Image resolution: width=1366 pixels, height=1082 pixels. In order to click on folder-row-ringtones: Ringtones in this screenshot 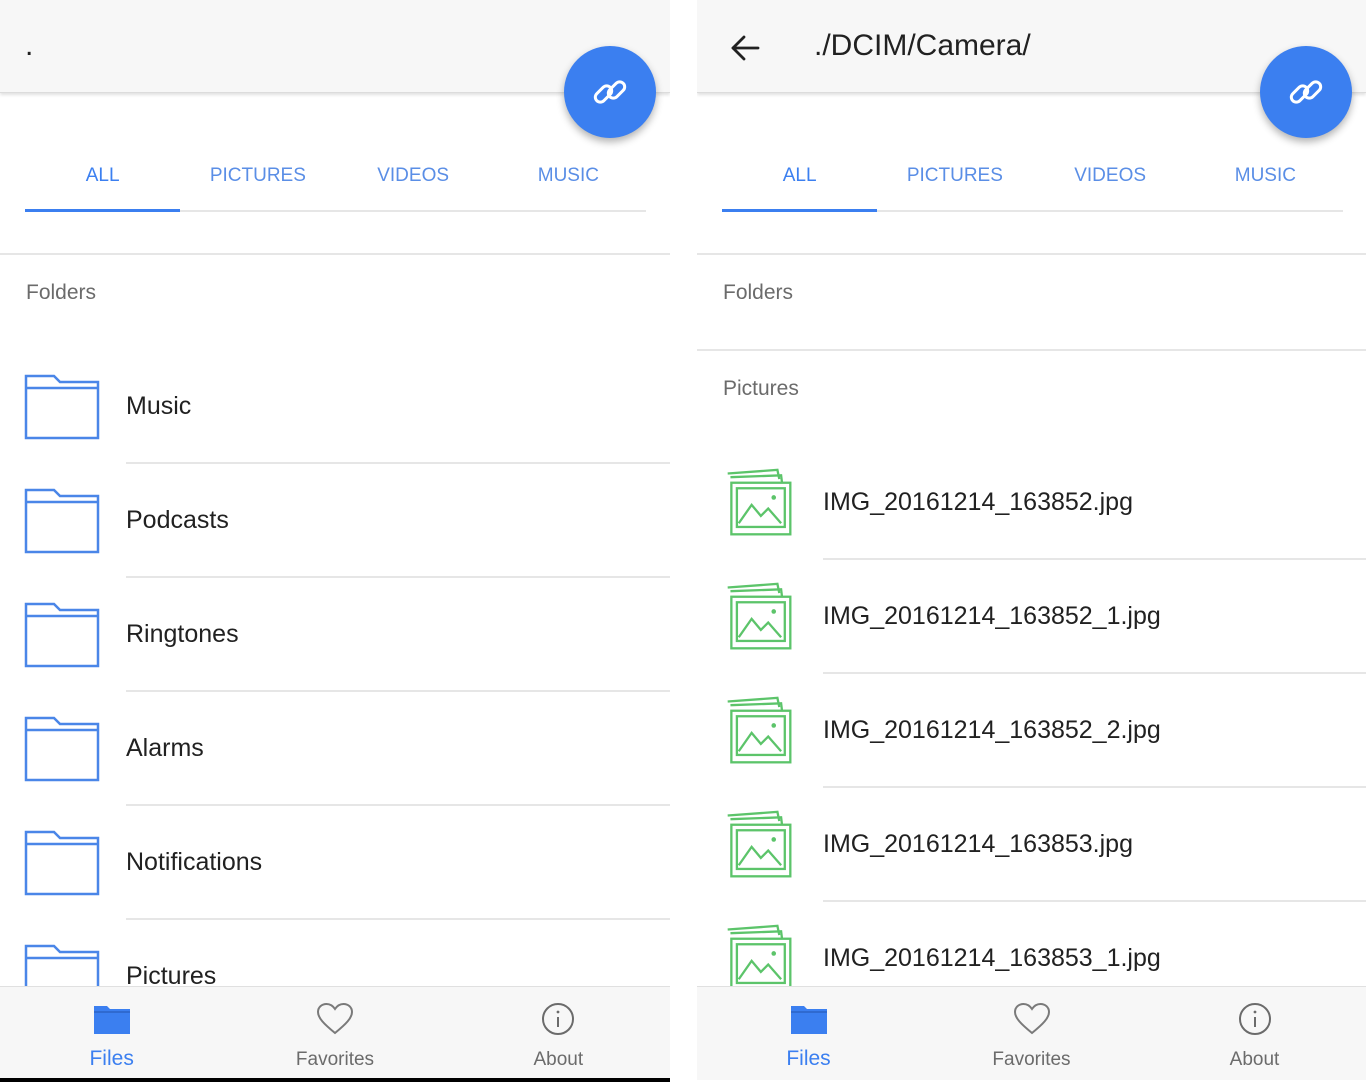, I will do `click(335, 635)`.